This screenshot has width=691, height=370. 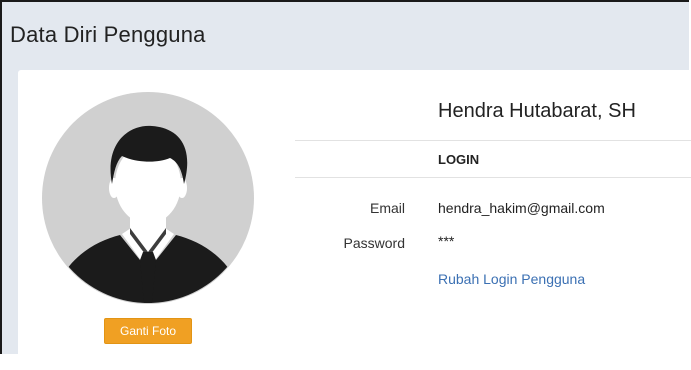 What do you see at coordinates (459, 159) in the screenshot?
I see `login-section-heading: LOGIN` at bounding box center [459, 159].